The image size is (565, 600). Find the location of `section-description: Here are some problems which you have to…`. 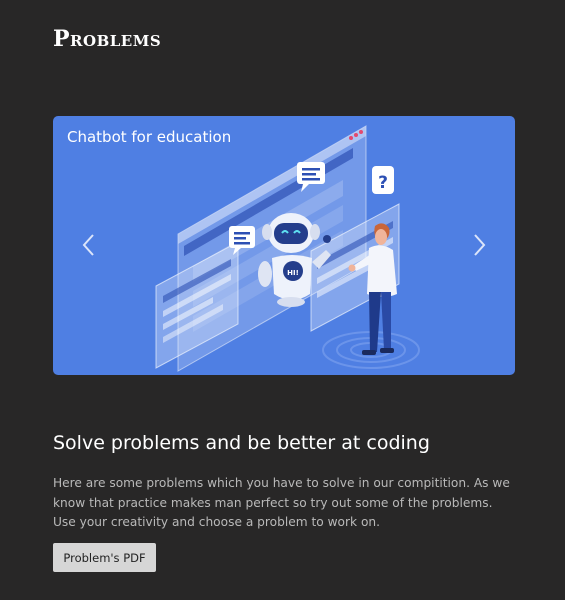

section-description: Here are some problems which you have to… is located at coordinates (281, 502).